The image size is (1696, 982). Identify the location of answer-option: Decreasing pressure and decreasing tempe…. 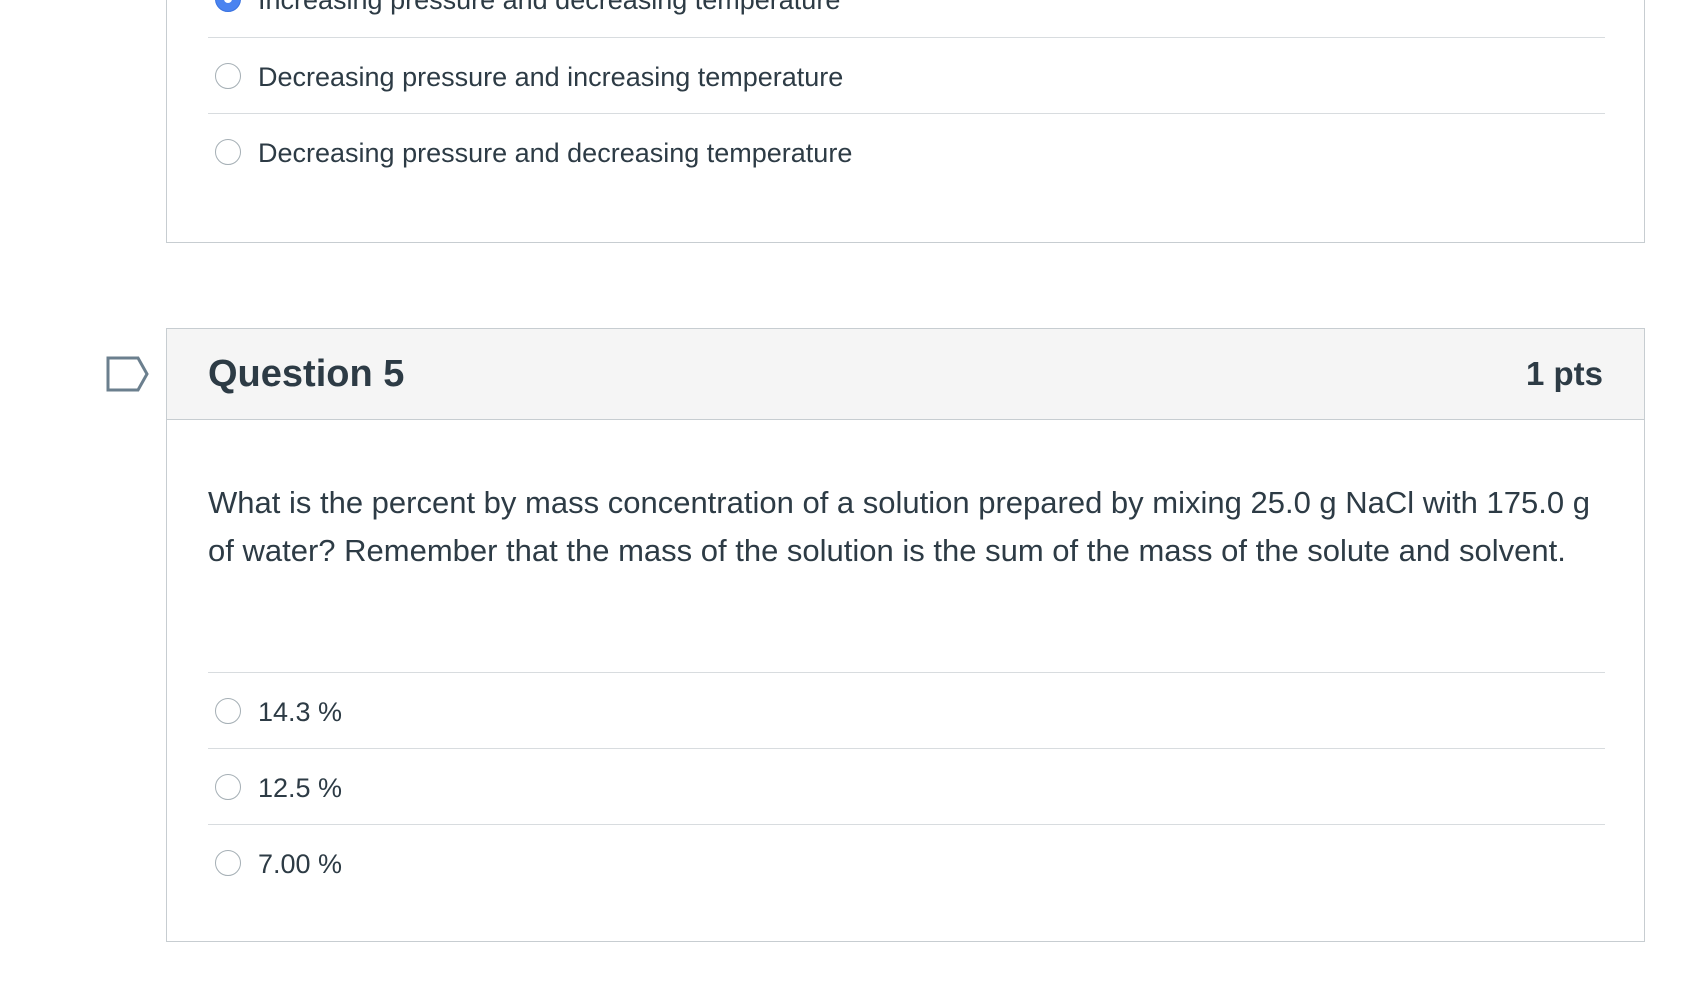
(906, 151).